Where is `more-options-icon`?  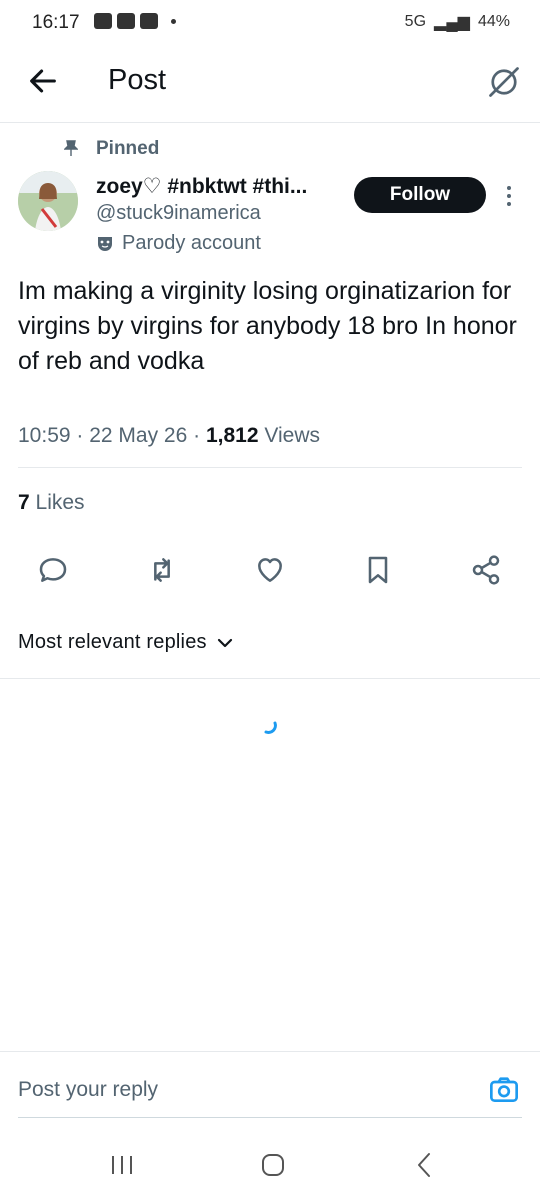
more-options-icon is located at coordinates (509, 196).